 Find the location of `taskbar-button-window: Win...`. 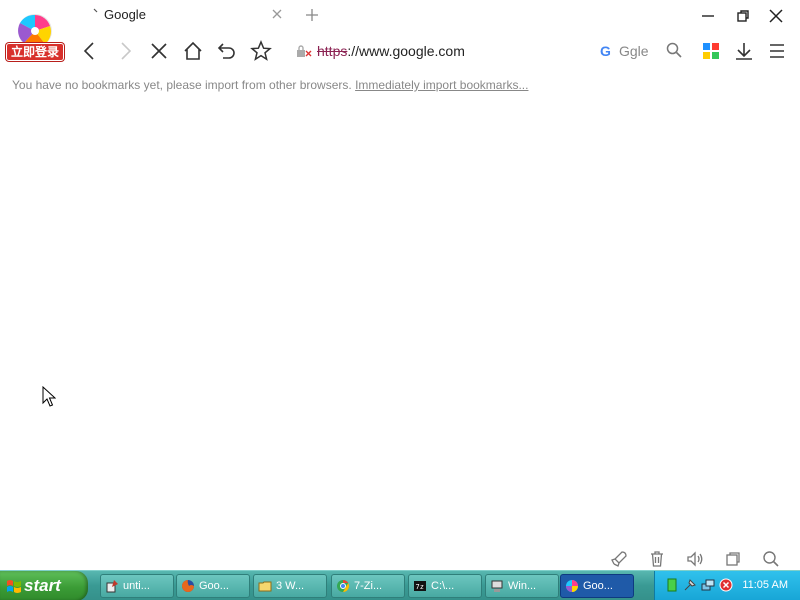

taskbar-button-window: Win... is located at coordinates (522, 586).